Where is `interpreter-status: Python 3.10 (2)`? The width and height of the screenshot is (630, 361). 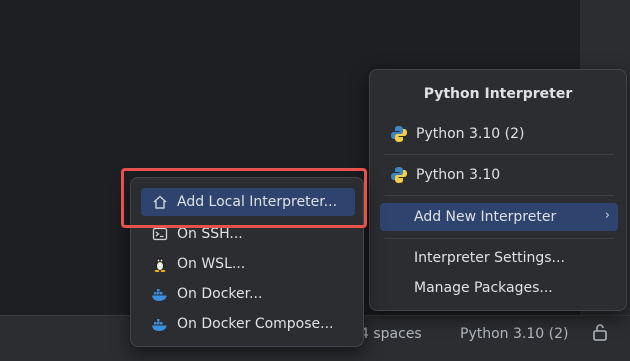 interpreter-status: Python 3.10 (2) is located at coordinates (514, 334).